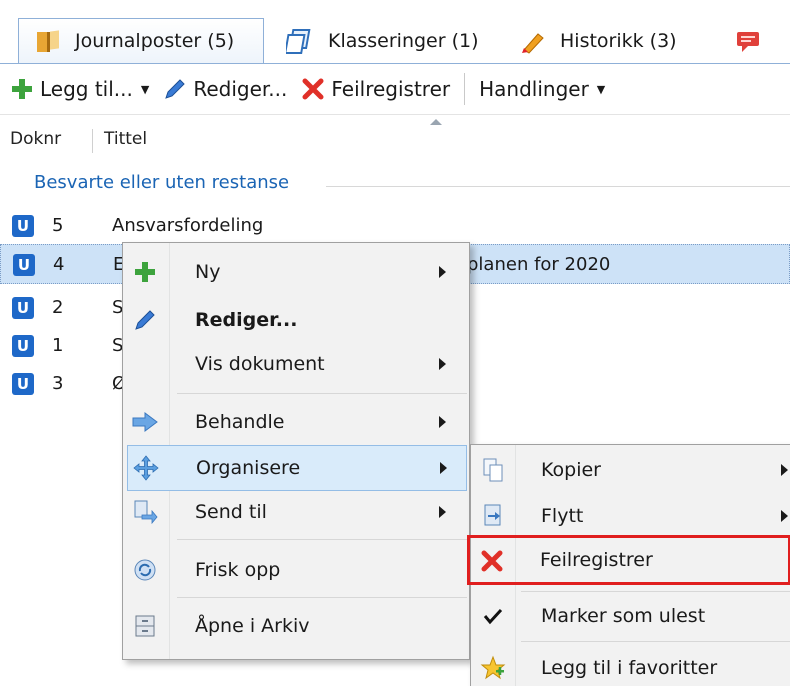  What do you see at coordinates (260, 364) in the screenshot?
I see `menu-item-label: Vis dokument` at bounding box center [260, 364].